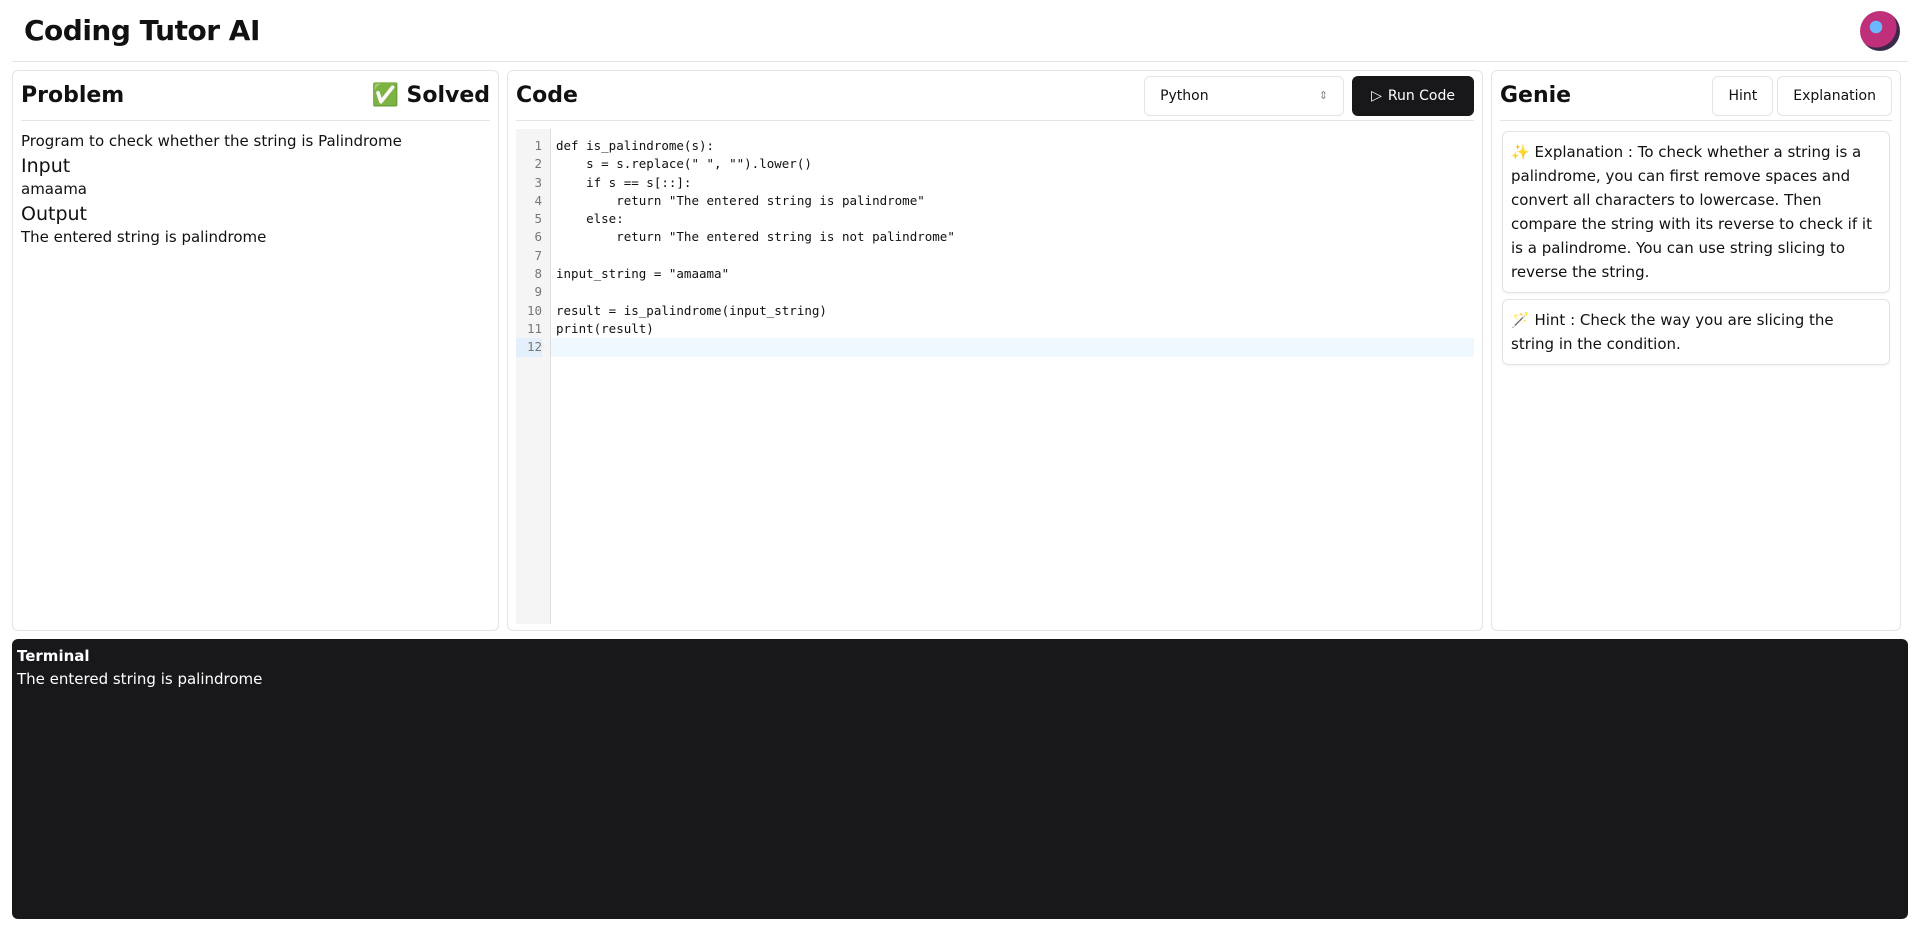 The height and width of the screenshot is (932, 1920). What do you see at coordinates (1880, 30) in the screenshot?
I see `user-avatar` at bounding box center [1880, 30].